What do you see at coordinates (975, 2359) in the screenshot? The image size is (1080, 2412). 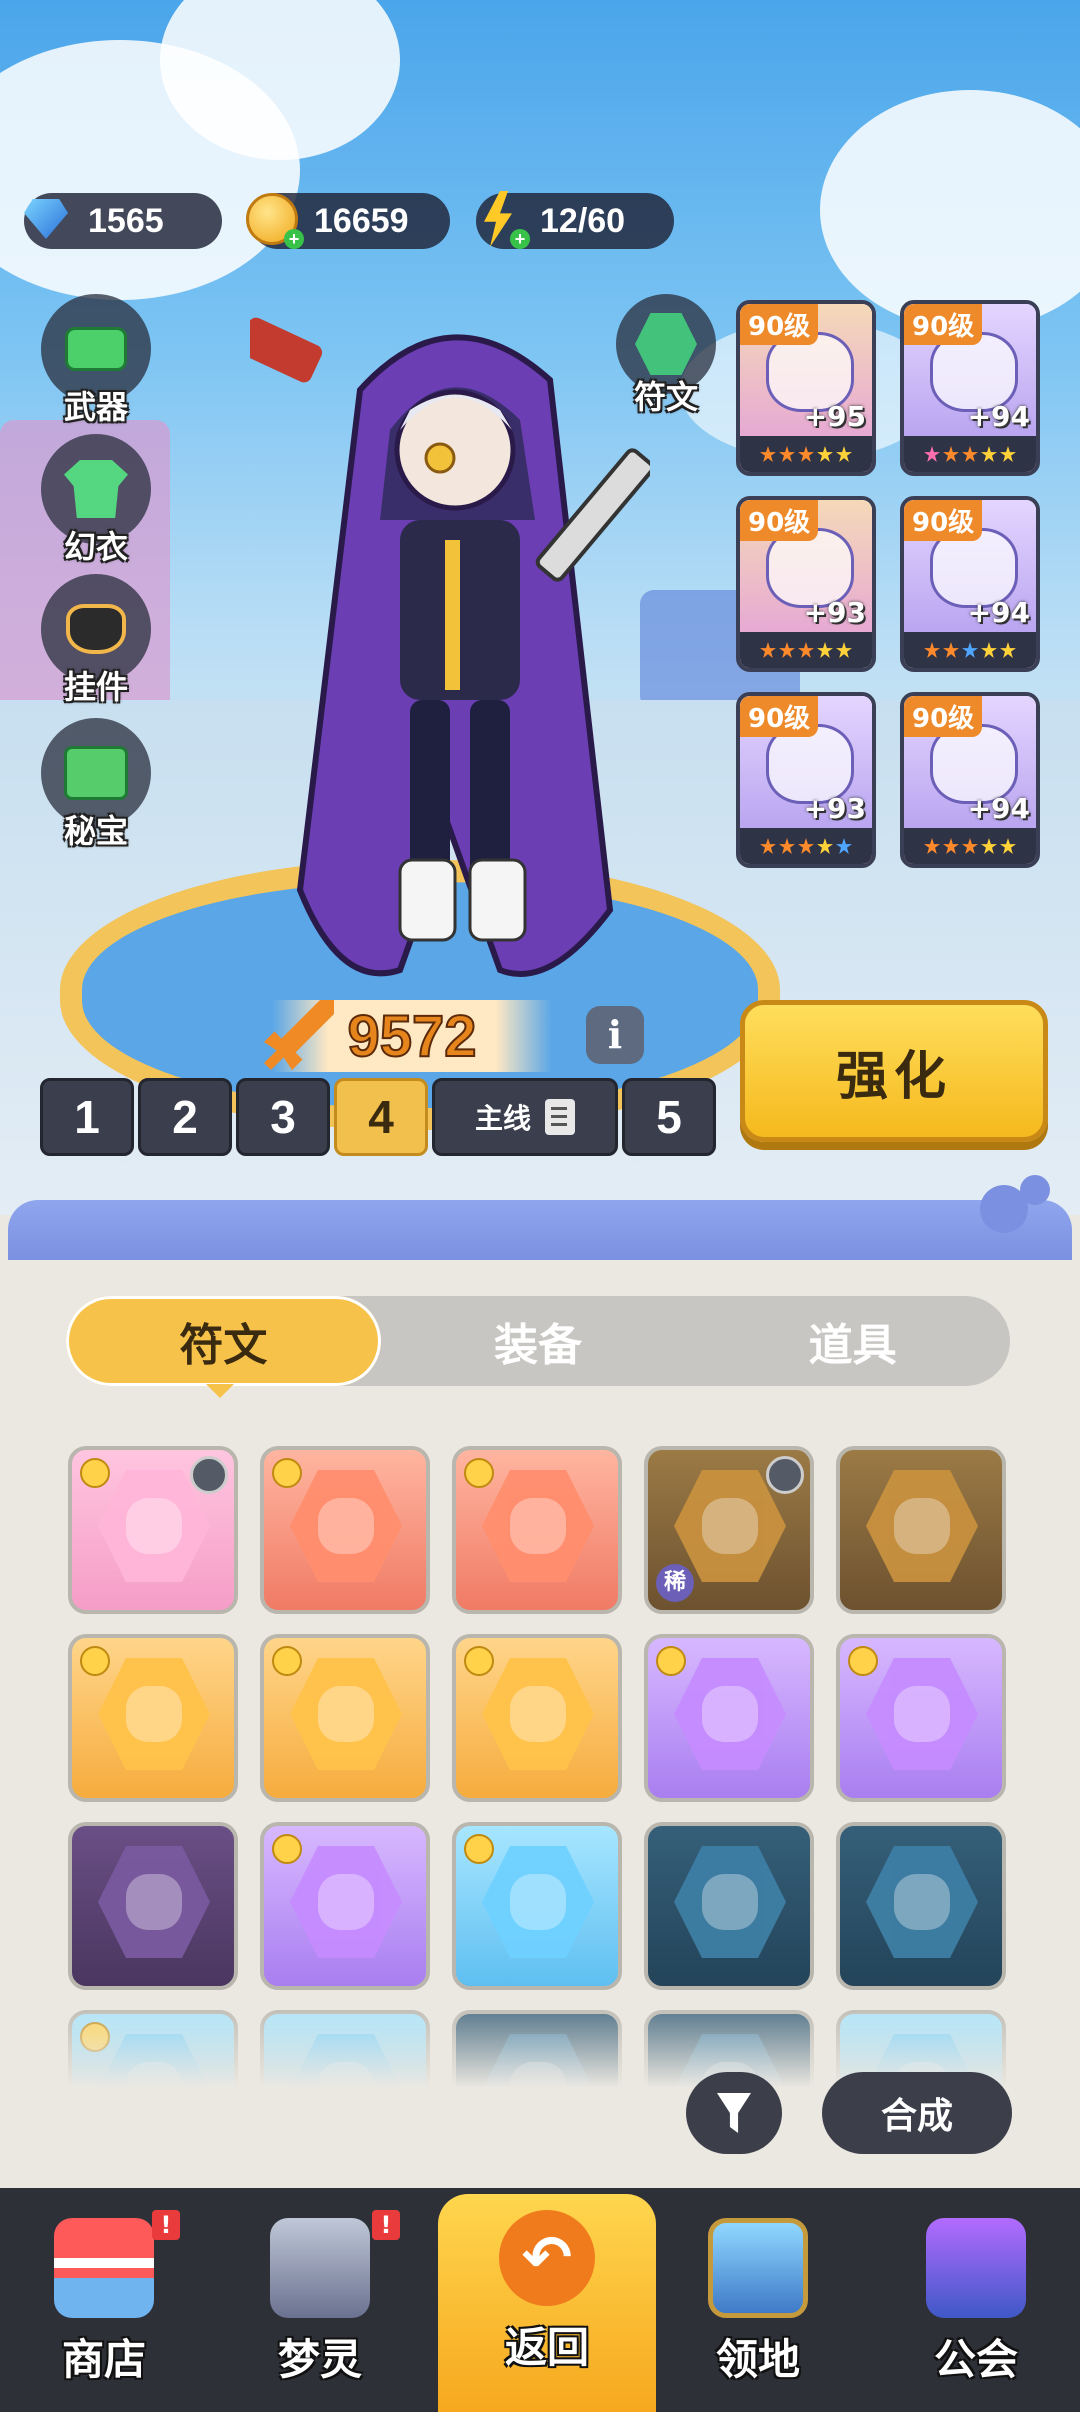 I see `nav-label: 公会` at bounding box center [975, 2359].